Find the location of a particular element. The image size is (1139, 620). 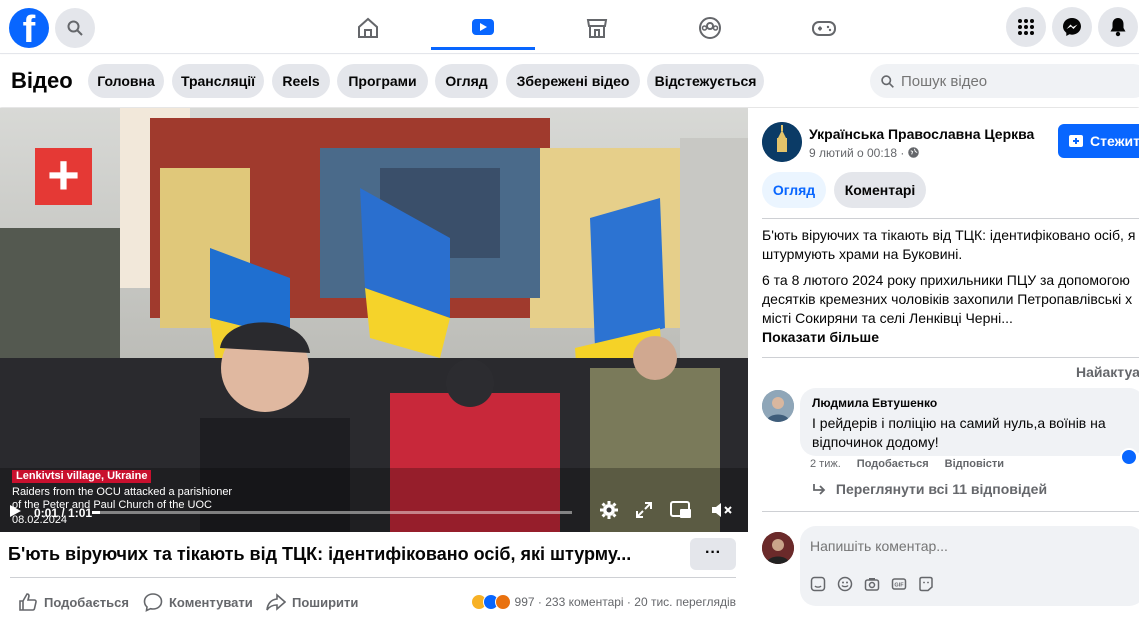

video-search is located at coordinates (1004, 81).